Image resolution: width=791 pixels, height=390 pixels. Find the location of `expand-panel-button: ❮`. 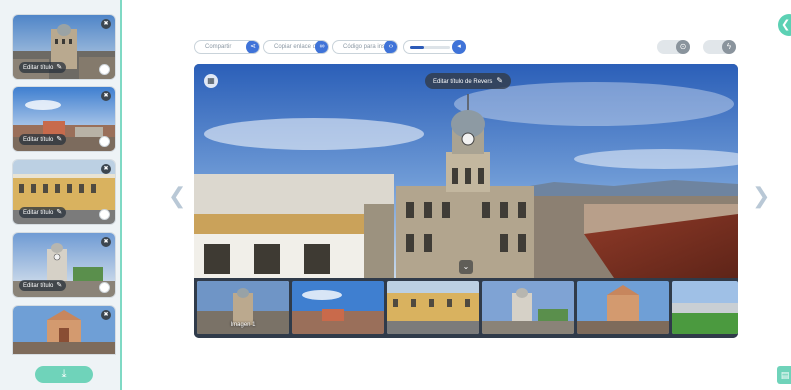

expand-panel-button: ❮ is located at coordinates (784, 25).